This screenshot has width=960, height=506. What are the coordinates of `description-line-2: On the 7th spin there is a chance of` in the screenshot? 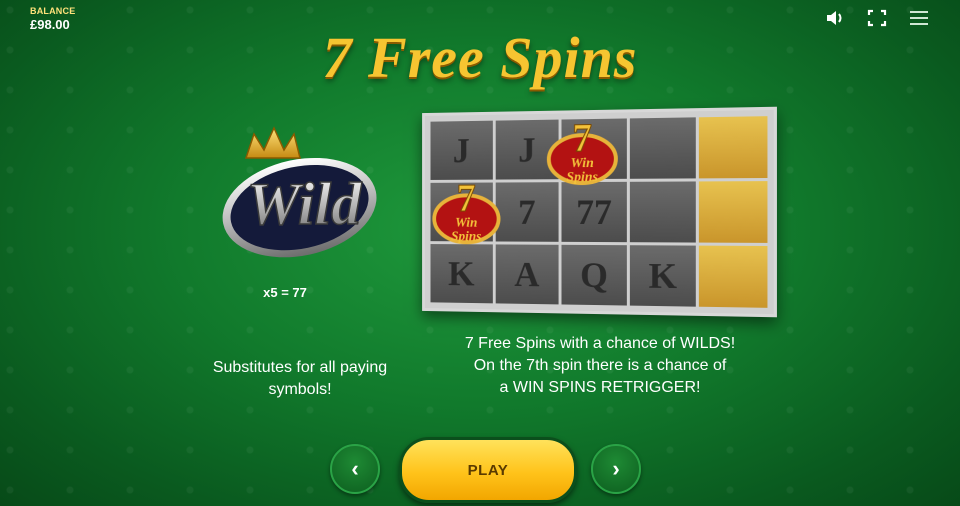 It's located at (600, 365).